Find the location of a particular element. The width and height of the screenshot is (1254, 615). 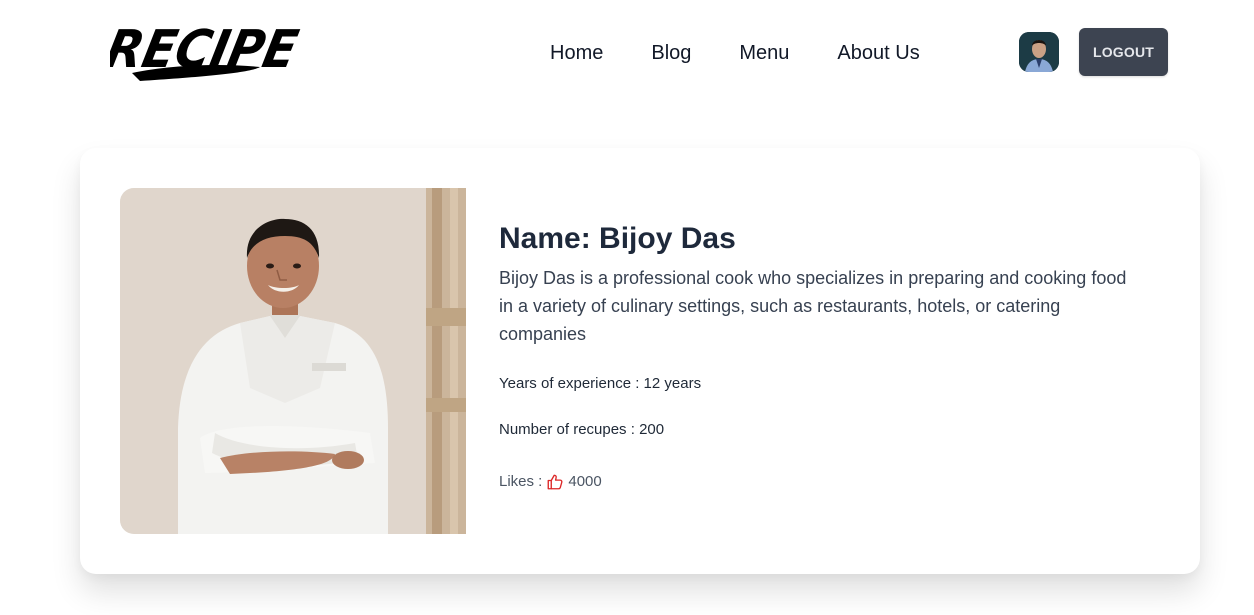

user-avatar is located at coordinates (1039, 52).